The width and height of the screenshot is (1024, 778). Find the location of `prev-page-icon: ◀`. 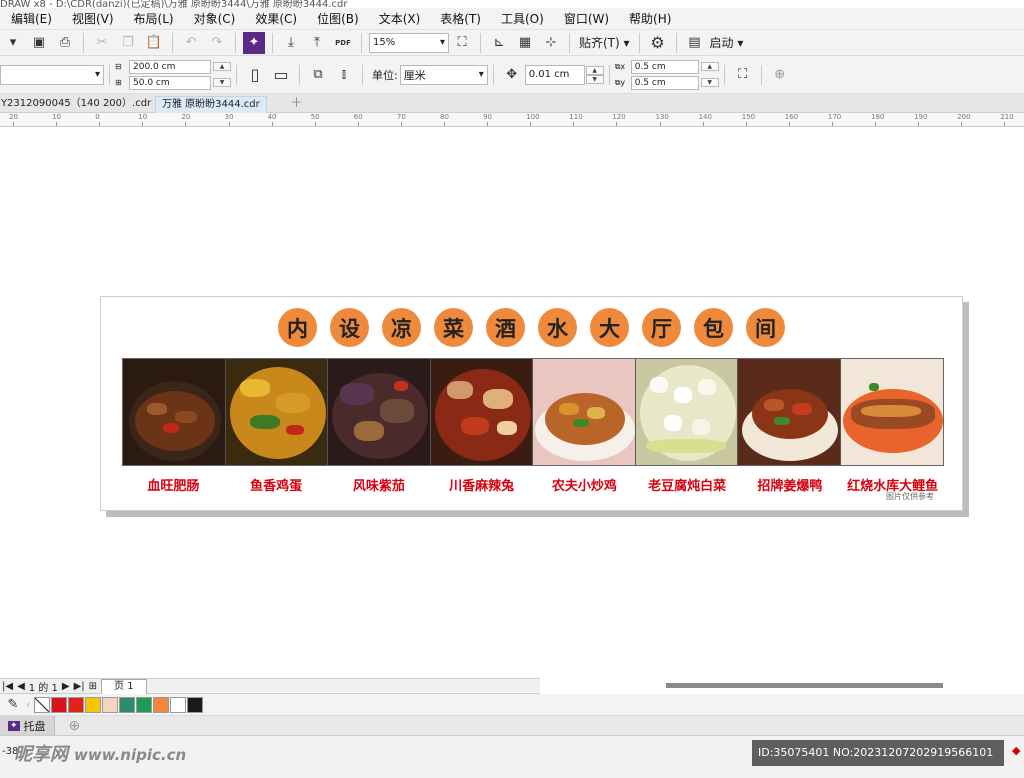

prev-page-icon: ◀ is located at coordinates (21, 686).